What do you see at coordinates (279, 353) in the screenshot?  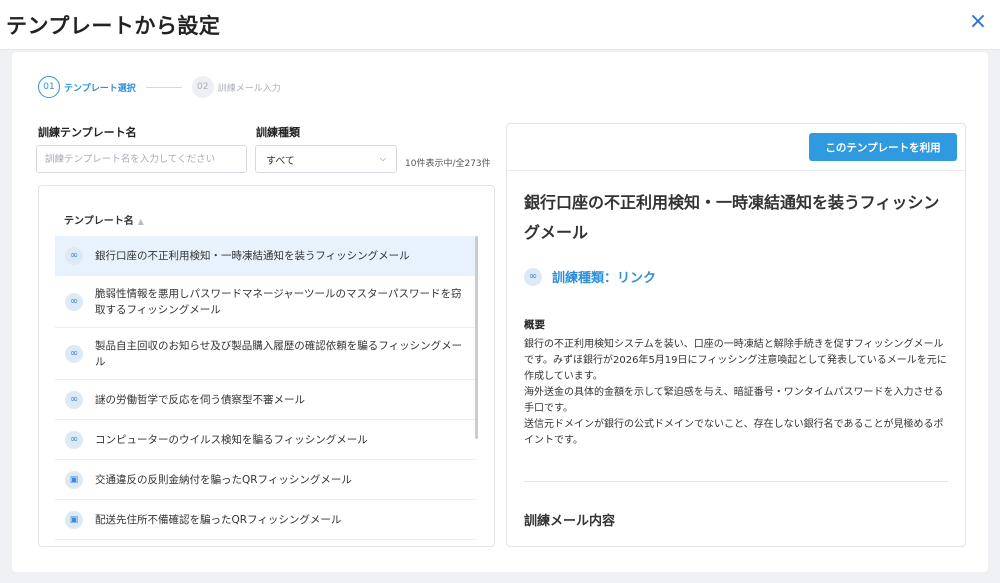 I see `list-item-text: 製品自主回収のお知らせ及び製品購入履歴の確認依頼を騙るフィッシングメール` at bounding box center [279, 353].